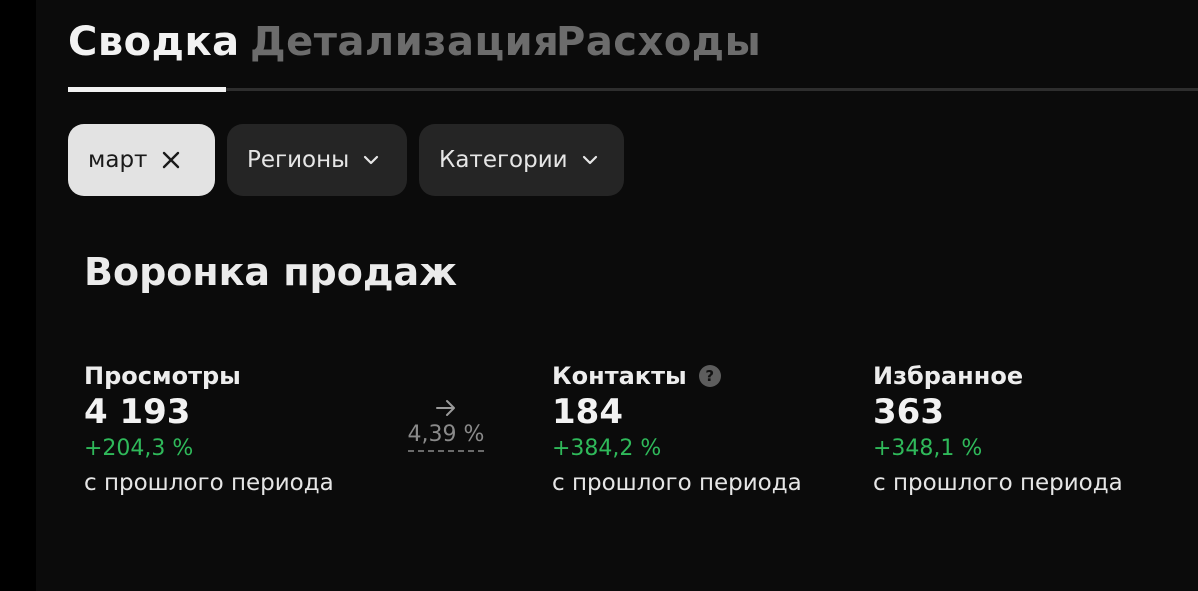 The height and width of the screenshot is (591, 1198). Describe the element at coordinates (154, 42) in the screenshot. I see `tab-summary: Сводка` at that location.